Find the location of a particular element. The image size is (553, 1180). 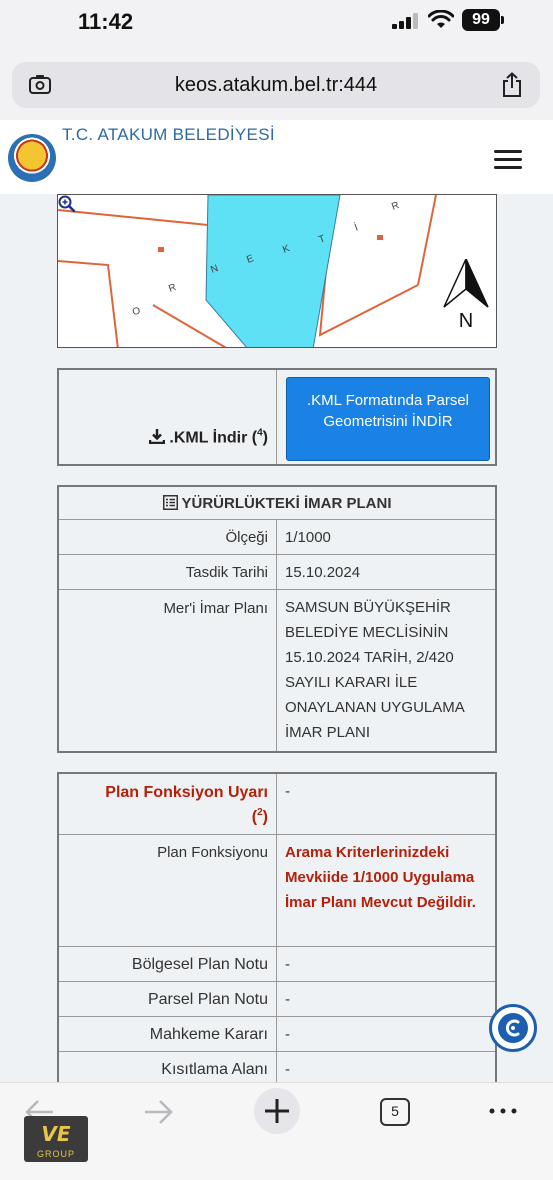

address-bar: keos.atakum.bel.tr:444 is located at coordinates (276, 85).